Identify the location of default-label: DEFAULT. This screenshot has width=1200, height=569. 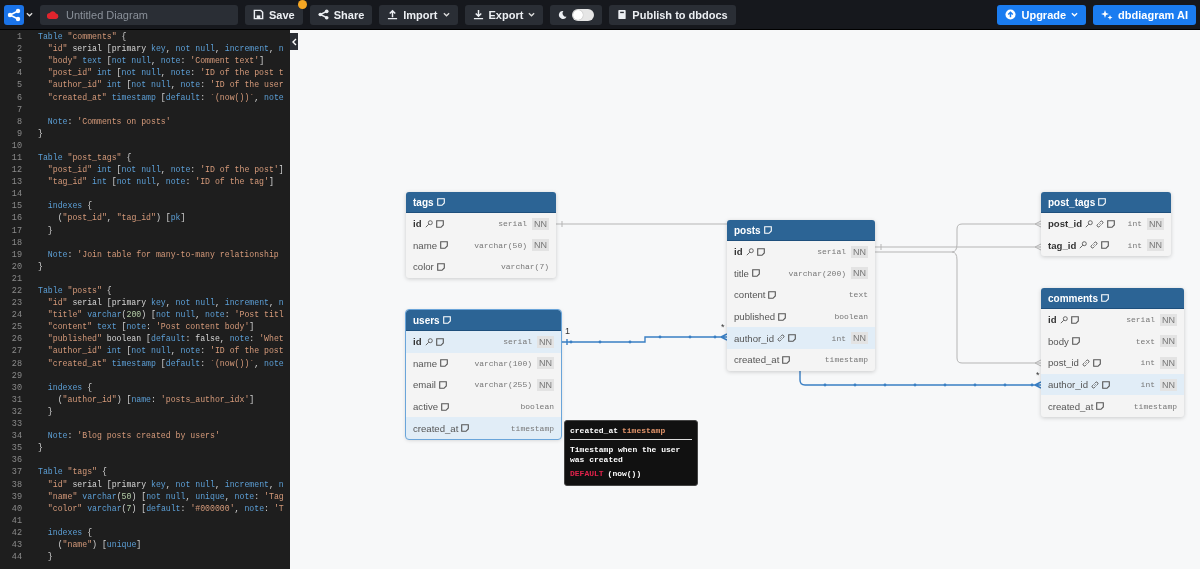
(587, 473).